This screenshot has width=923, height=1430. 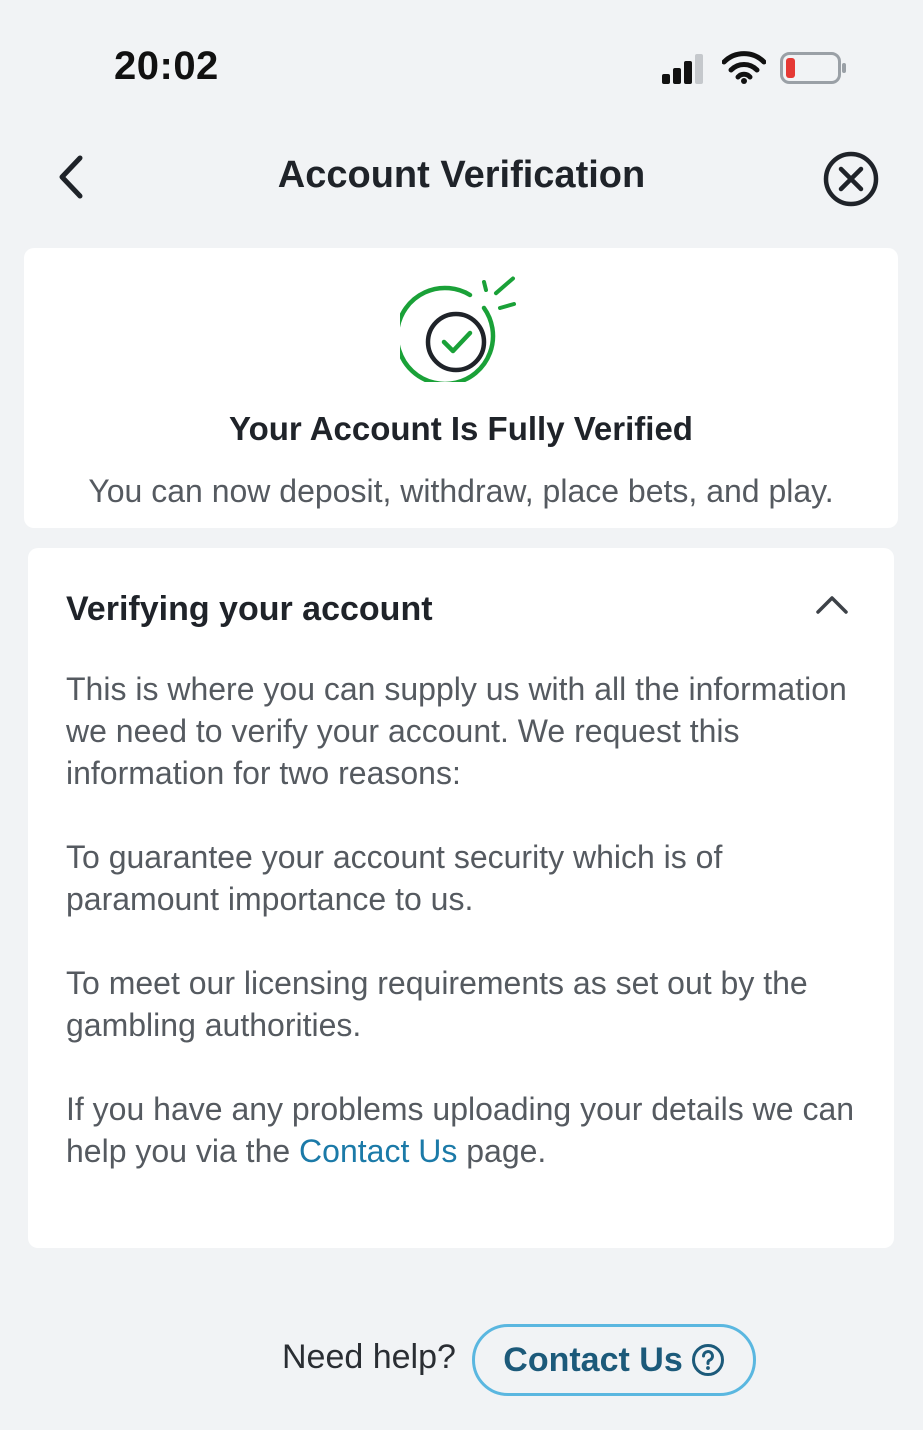 What do you see at coordinates (593, 1359) in the screenshot?
I see `contact-us-button-label: Contact Us` at bounding box center [593, 1359].